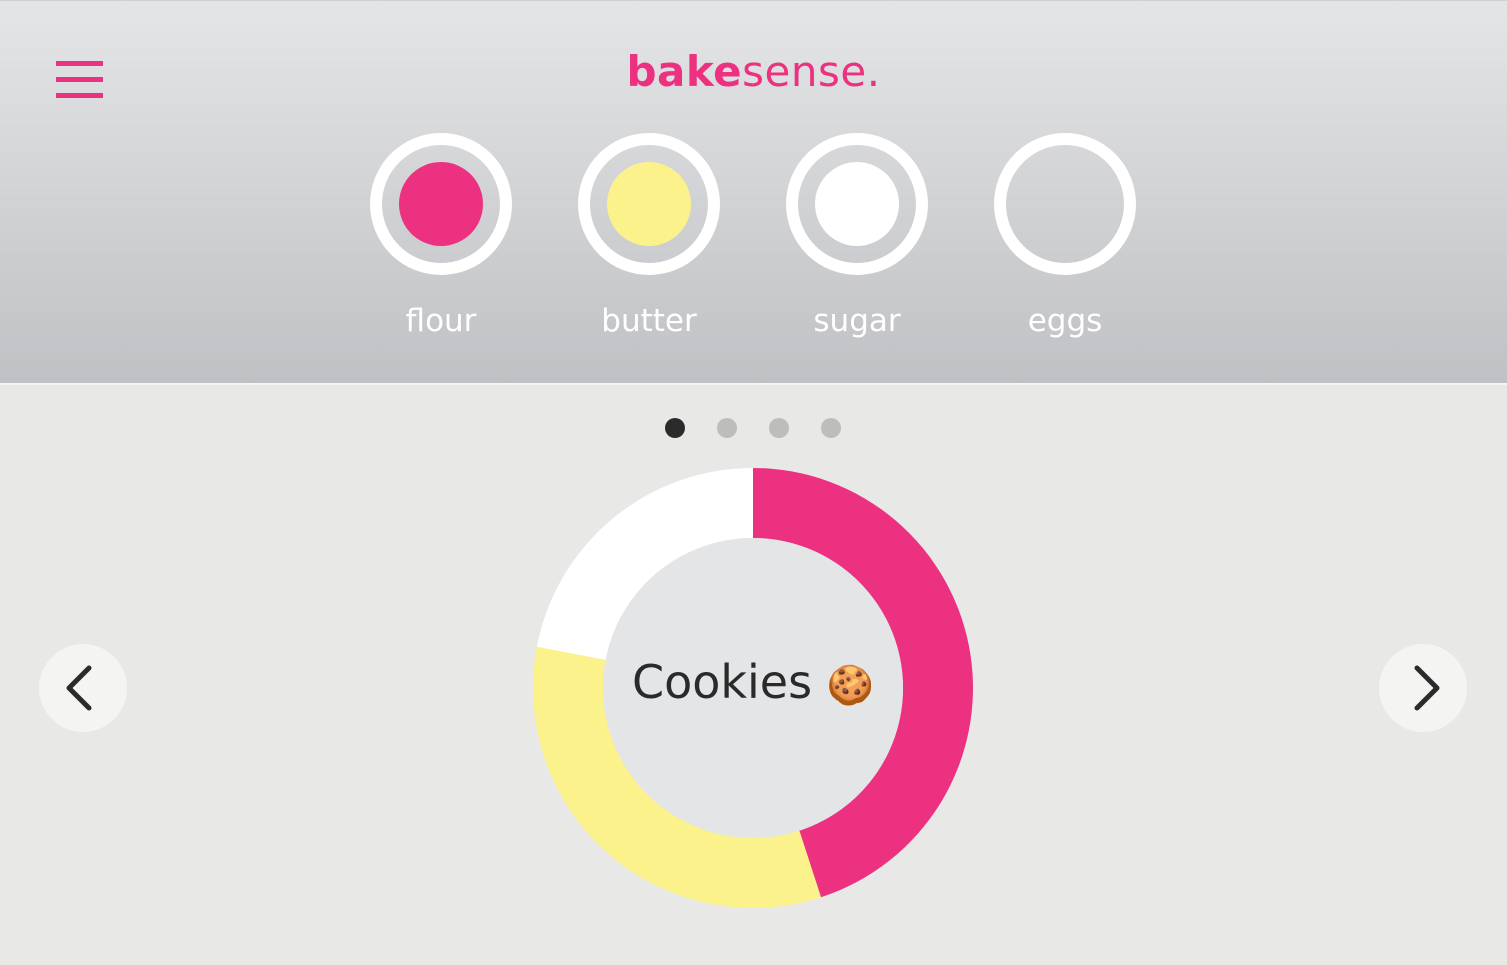 This screenshot has width=1507, height=965. I want to click on ingredient-label: butter, so click(649, 321).